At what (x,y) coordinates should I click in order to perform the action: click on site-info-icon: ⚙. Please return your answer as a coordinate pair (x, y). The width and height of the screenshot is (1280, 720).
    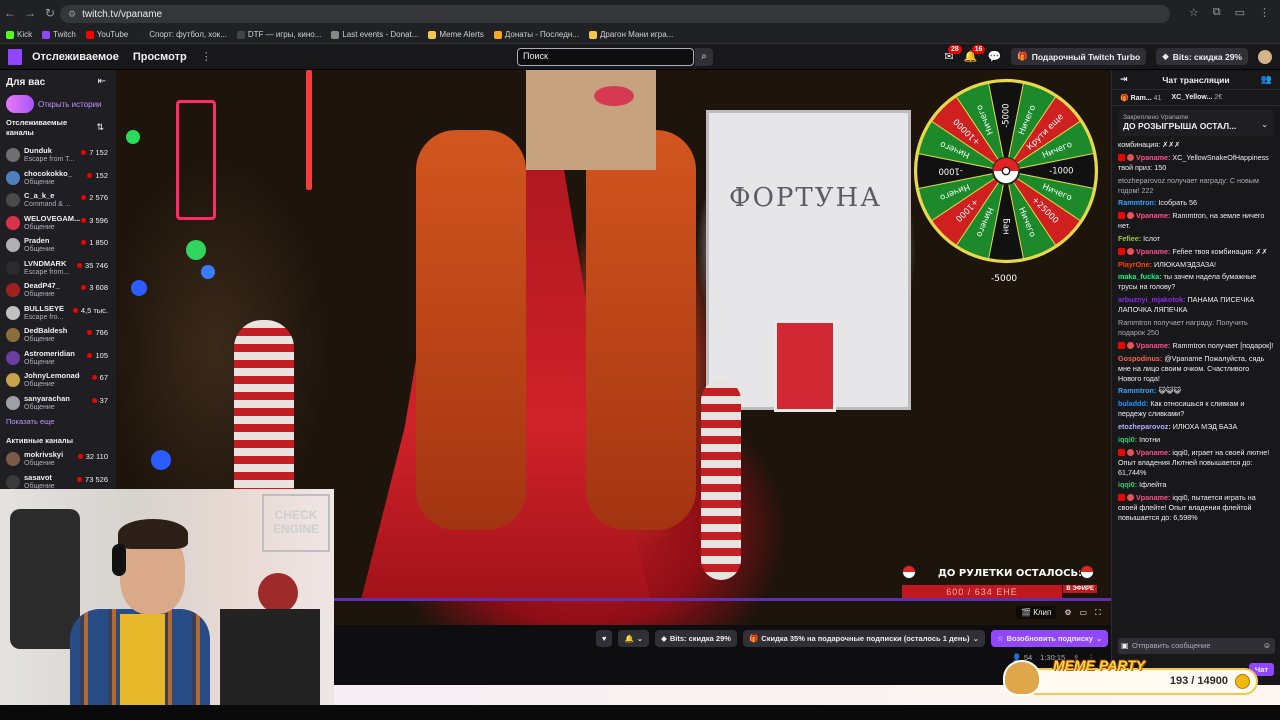
    Looking at the image, I should click on (72, 14).